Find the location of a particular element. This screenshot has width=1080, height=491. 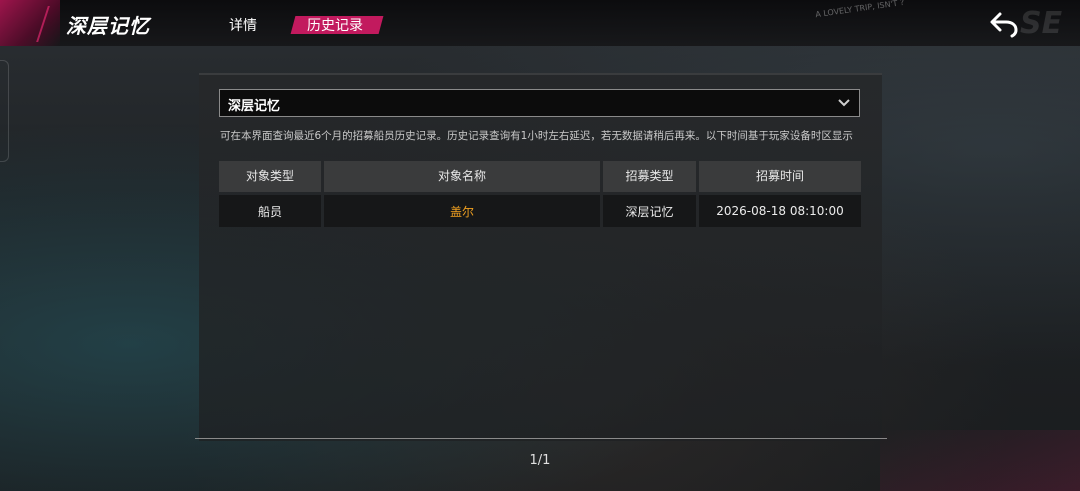

cell-object-name: 盖尔 is located at coordinates (462, 211).